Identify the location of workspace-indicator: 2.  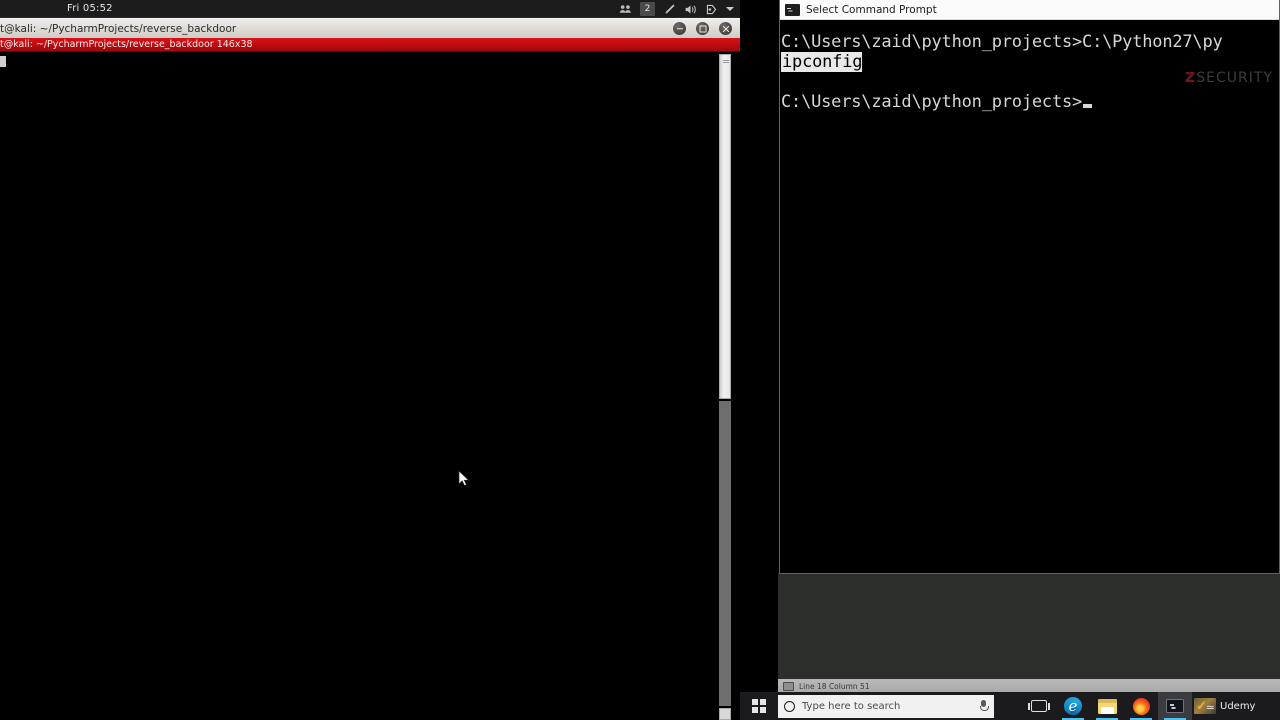
(647, 9).